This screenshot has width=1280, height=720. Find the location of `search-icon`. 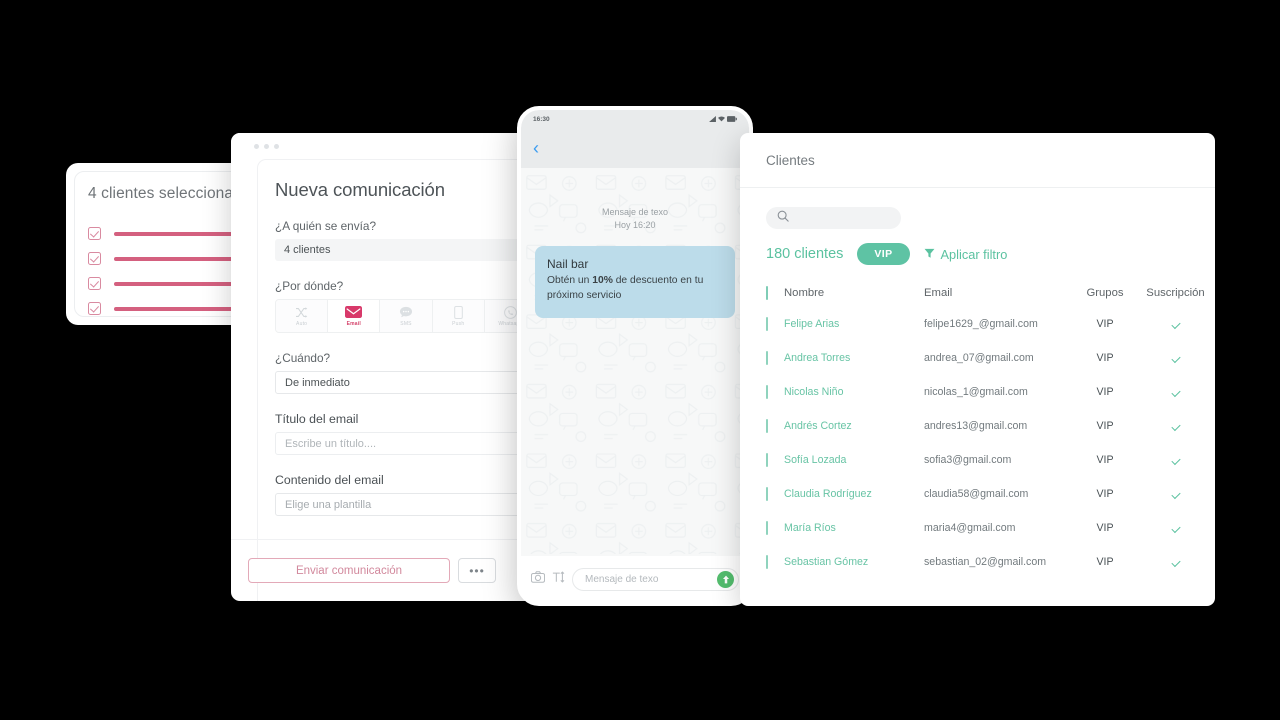

search-icon is located at coordinates (783, 218).